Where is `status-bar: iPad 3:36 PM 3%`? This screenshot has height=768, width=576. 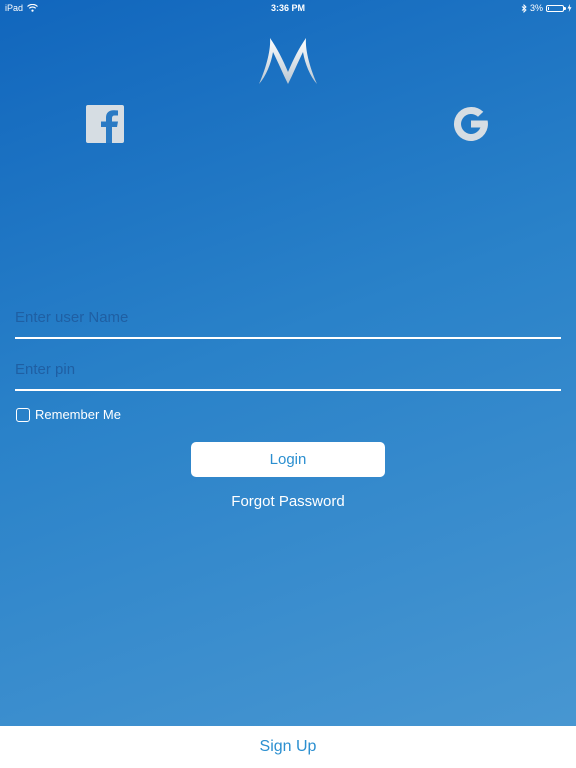 status-bar: iPad 3:36 PM 3% is located at coordinates (288, 8).